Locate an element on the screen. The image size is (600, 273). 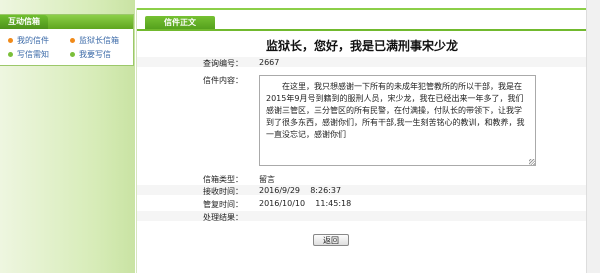
letter-title: 监狱长，您好，我是已满刑事宋少龙 is located at coordinates (361, 46).